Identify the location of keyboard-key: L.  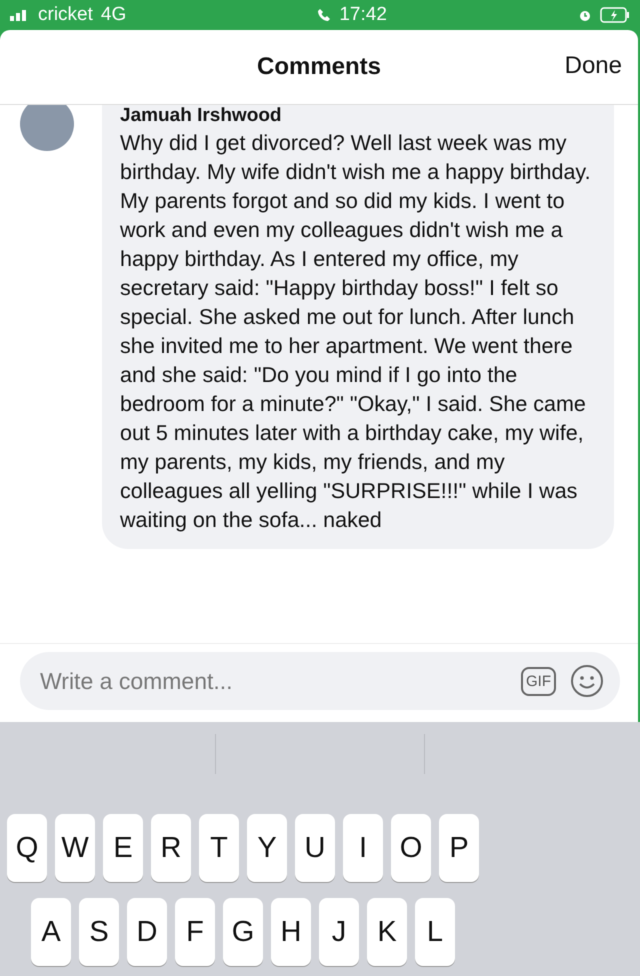
(435, 932).